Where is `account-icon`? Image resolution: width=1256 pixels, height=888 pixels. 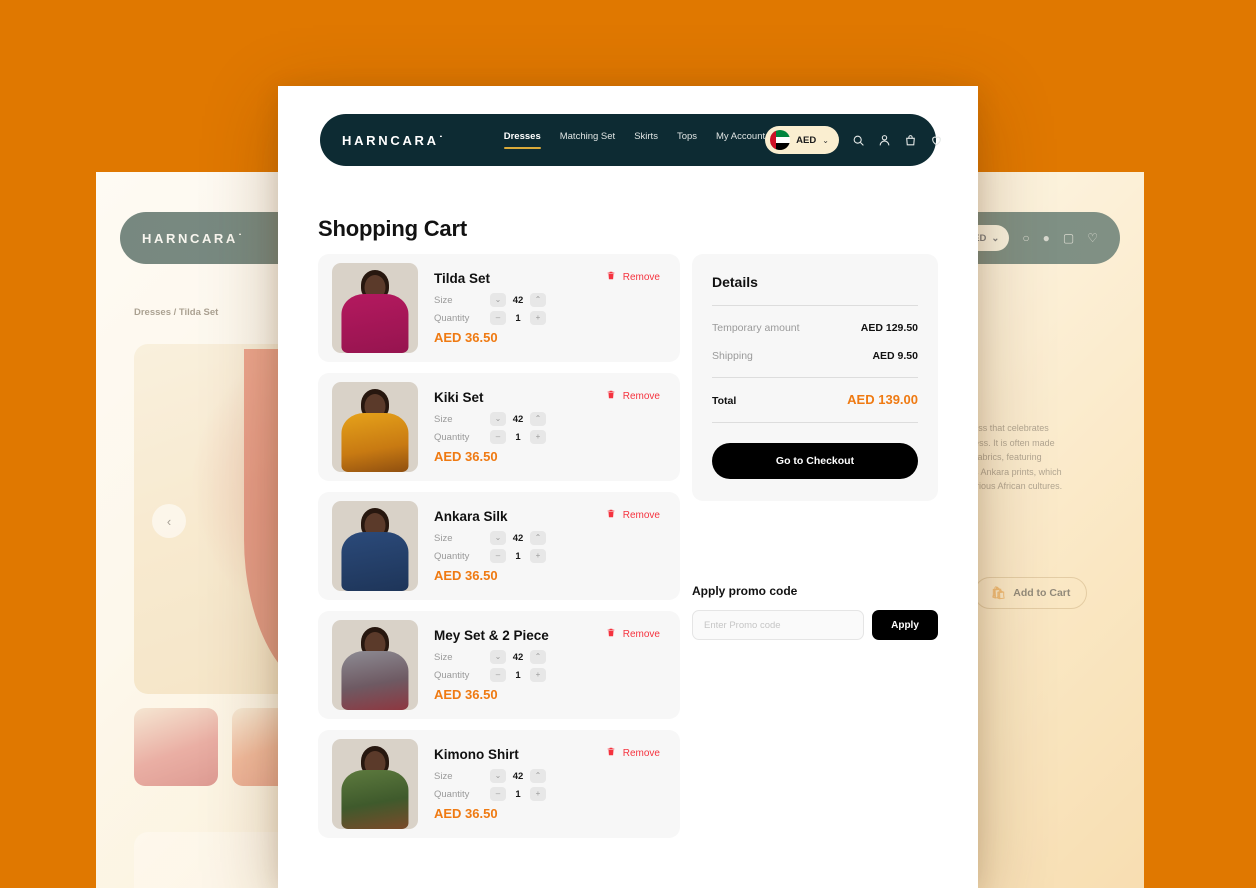
account-icon is located at coordinates (884, 140).